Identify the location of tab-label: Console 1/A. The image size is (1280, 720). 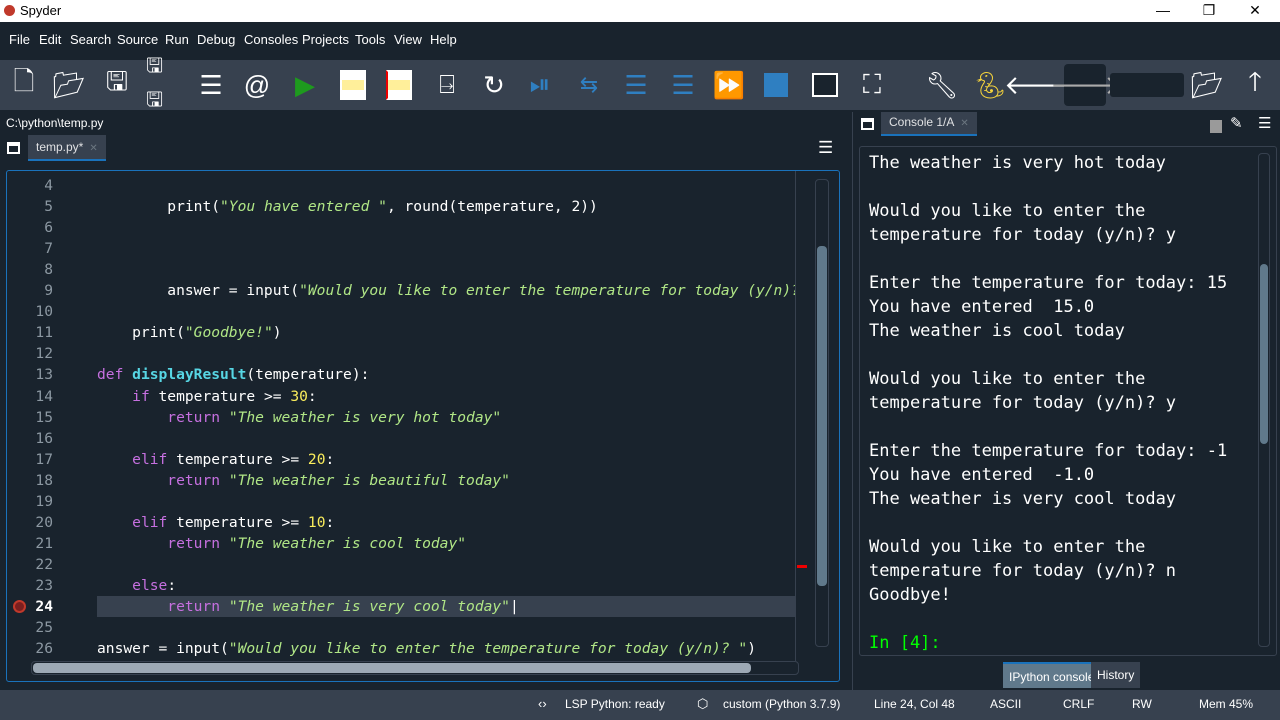
(922, 122).